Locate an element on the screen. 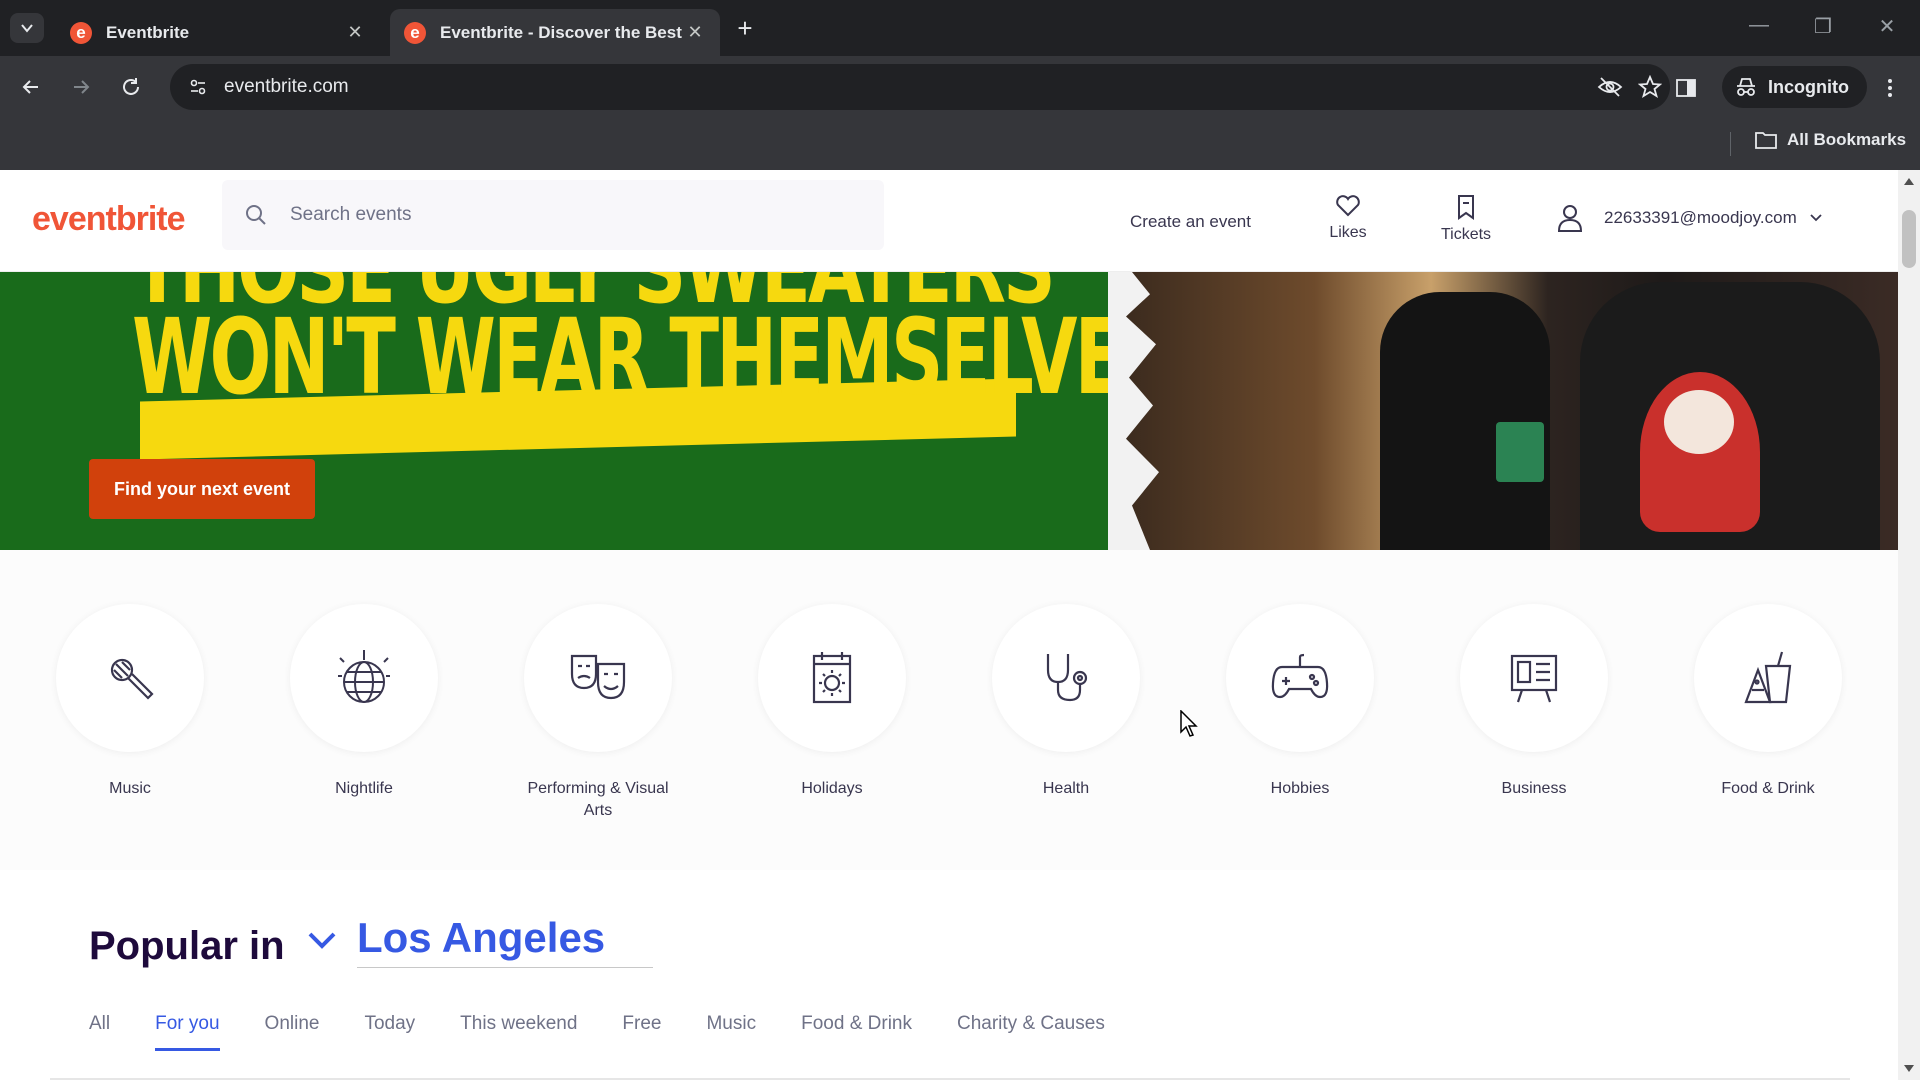 This screenshot has height=1080, width=1920. side-panel-icon is located at coordinates (1686, 88).